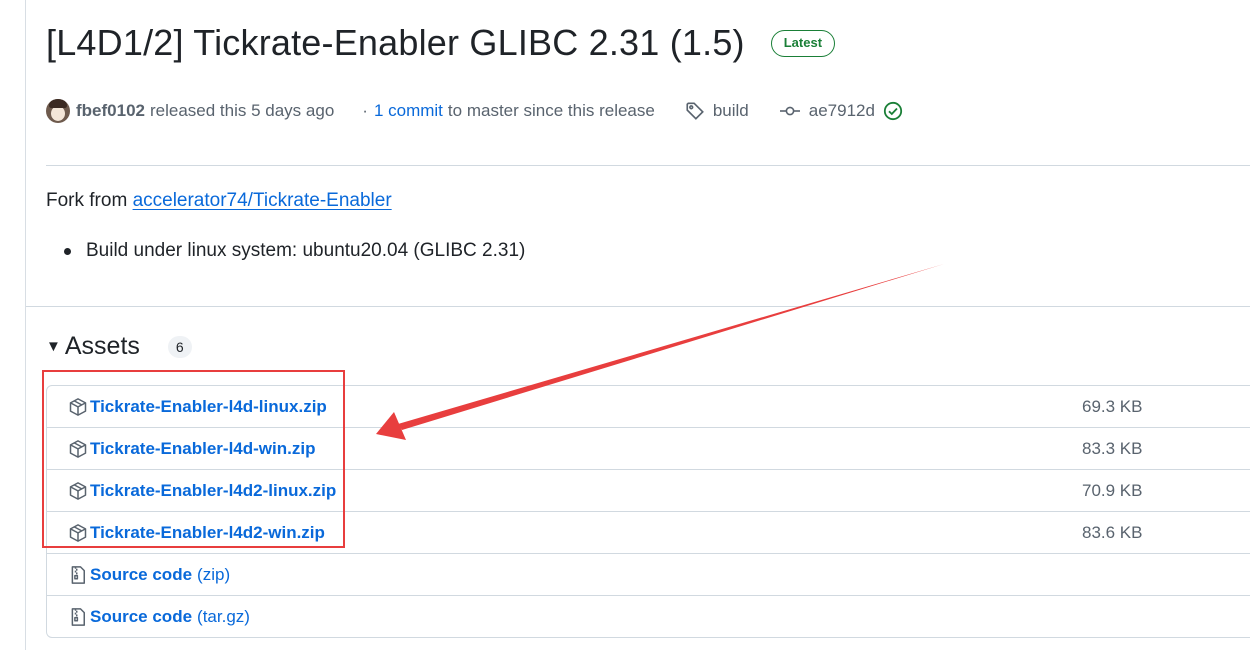 This screenshot has height=650, width=1250. Describe the element at coordinates (648, 616) in the screenshot. I see `asset-row: Source code (tar.gz)` at that location.